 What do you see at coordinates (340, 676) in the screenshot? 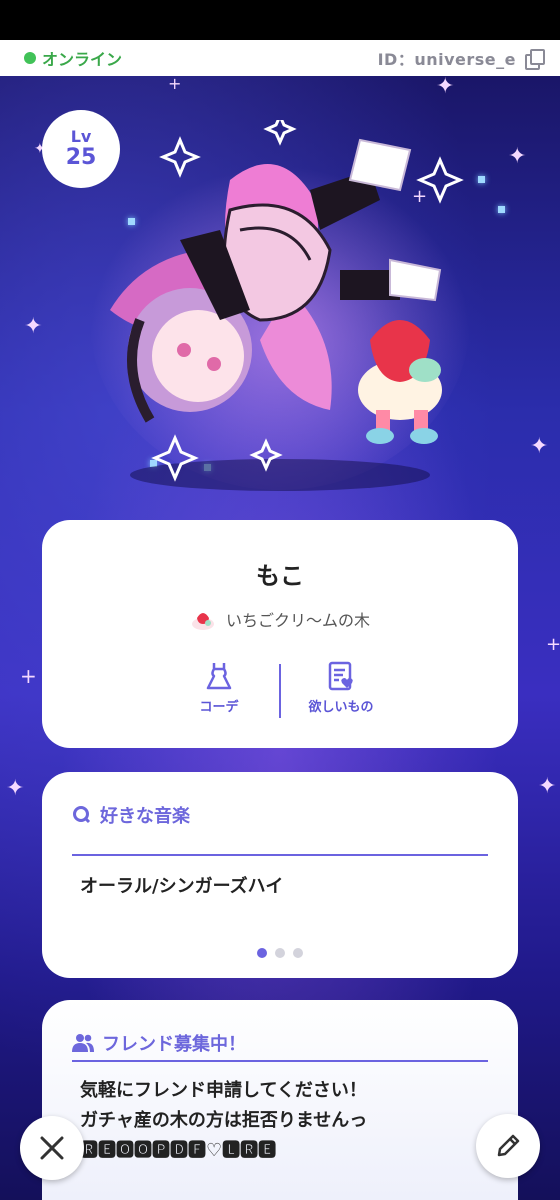
I see `wishlist-icon` at bounding box center [340, 676].